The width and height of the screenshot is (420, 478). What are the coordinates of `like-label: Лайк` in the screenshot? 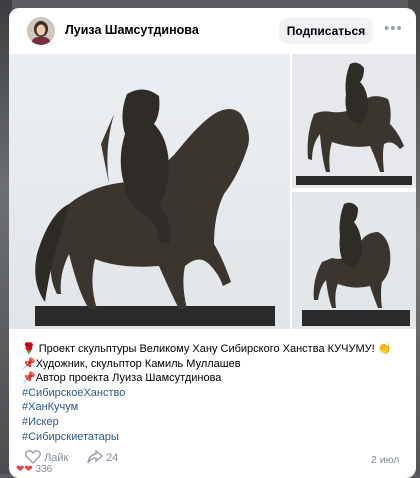 It's located at (56, 458).